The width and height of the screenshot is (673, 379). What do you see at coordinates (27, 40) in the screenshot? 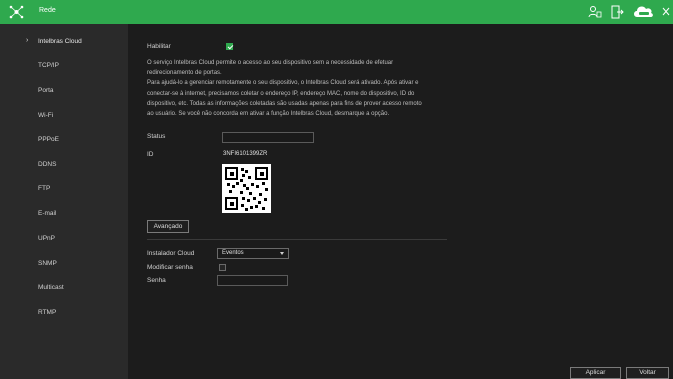
I see `chevron-right-icon: ›` at bounding box center [27, 40].